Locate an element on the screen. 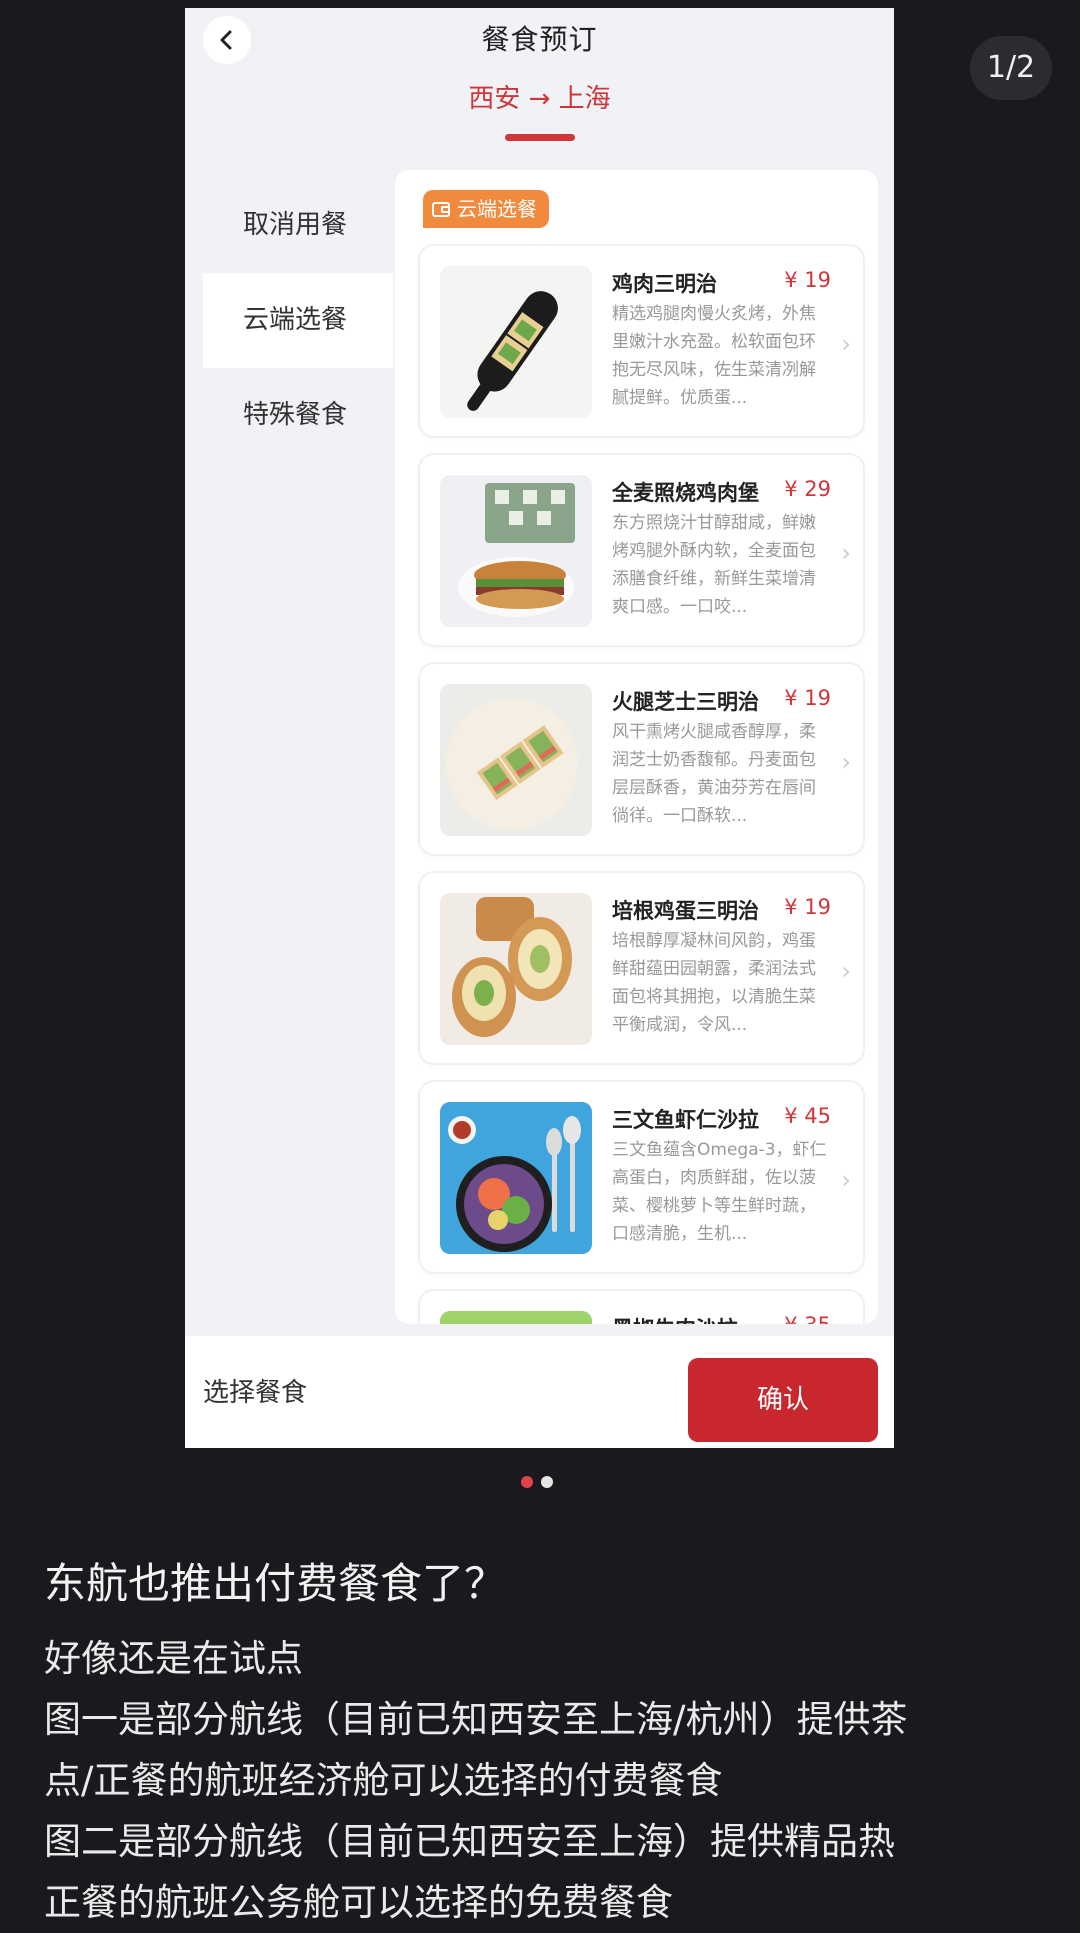 This screenshot has width=1080, height=1933. post-title: 东航也推出付费餐食了？ is located at coordinates (275, 1583).